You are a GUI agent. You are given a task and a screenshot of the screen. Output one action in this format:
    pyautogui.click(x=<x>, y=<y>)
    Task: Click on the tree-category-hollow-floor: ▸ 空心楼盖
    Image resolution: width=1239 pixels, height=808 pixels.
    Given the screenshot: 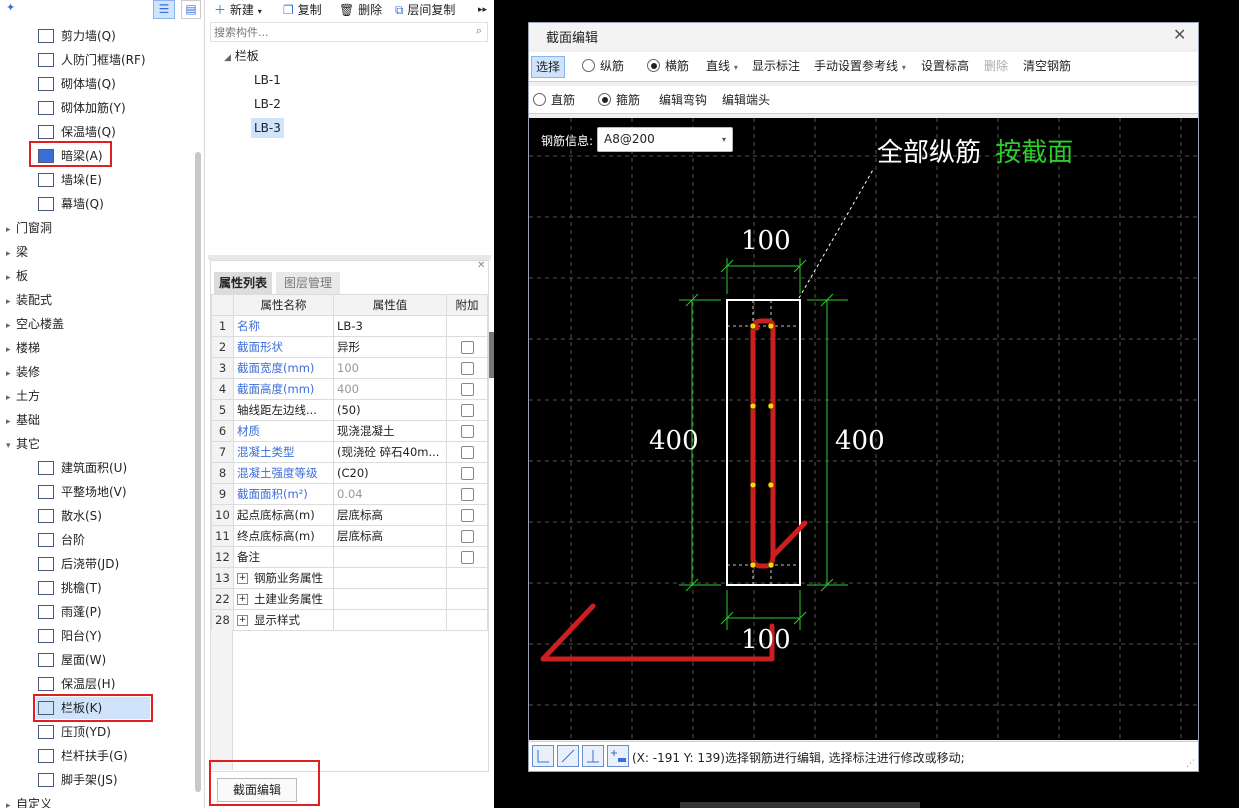 What is the action you would take?
    pyautogui.click(x=35, y=324)
    